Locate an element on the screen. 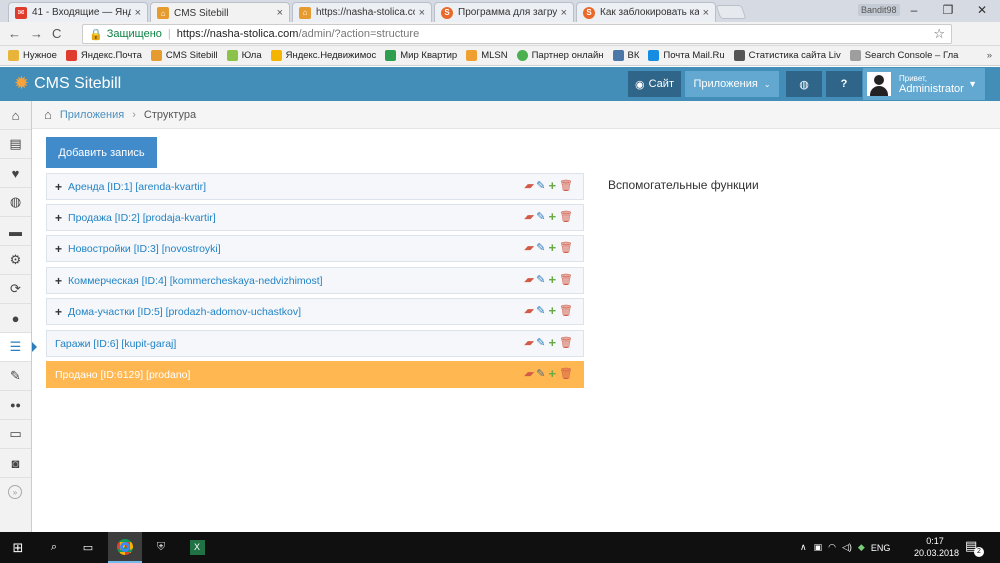 The image size is (1000, 563). back-icon: ← is located at coordinates (14, 33).